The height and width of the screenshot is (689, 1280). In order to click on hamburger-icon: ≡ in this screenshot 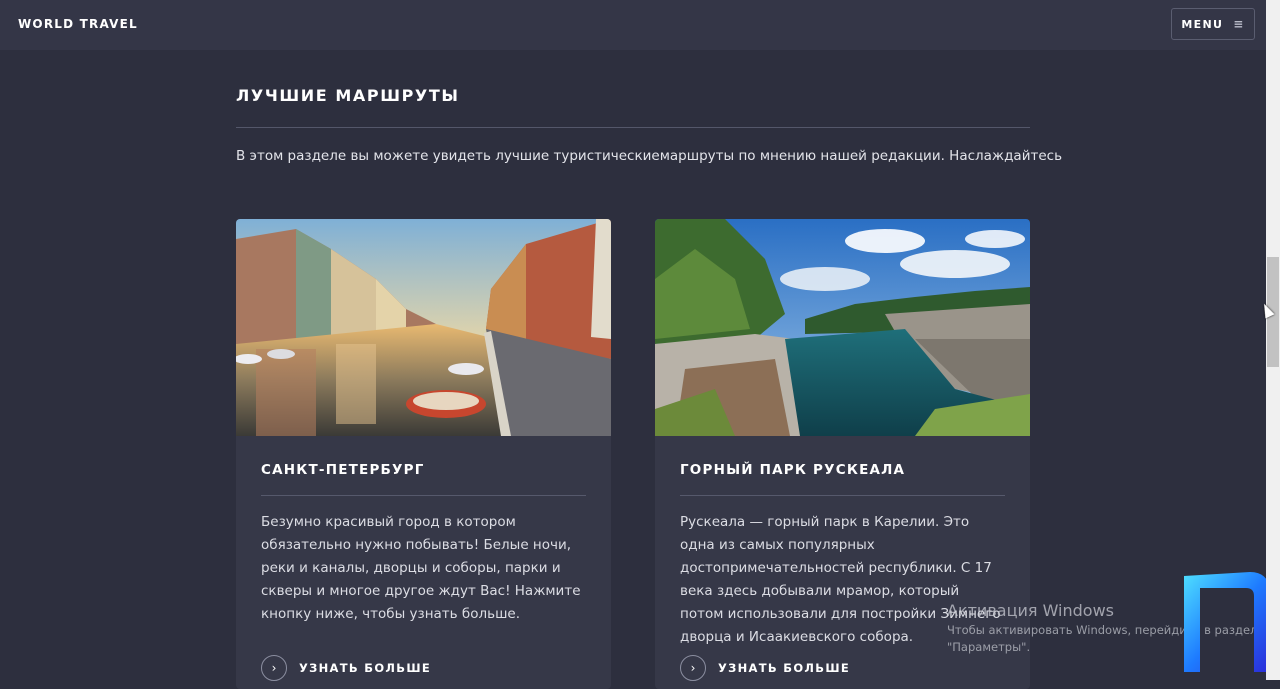, I will do `click(1239, 24)`.